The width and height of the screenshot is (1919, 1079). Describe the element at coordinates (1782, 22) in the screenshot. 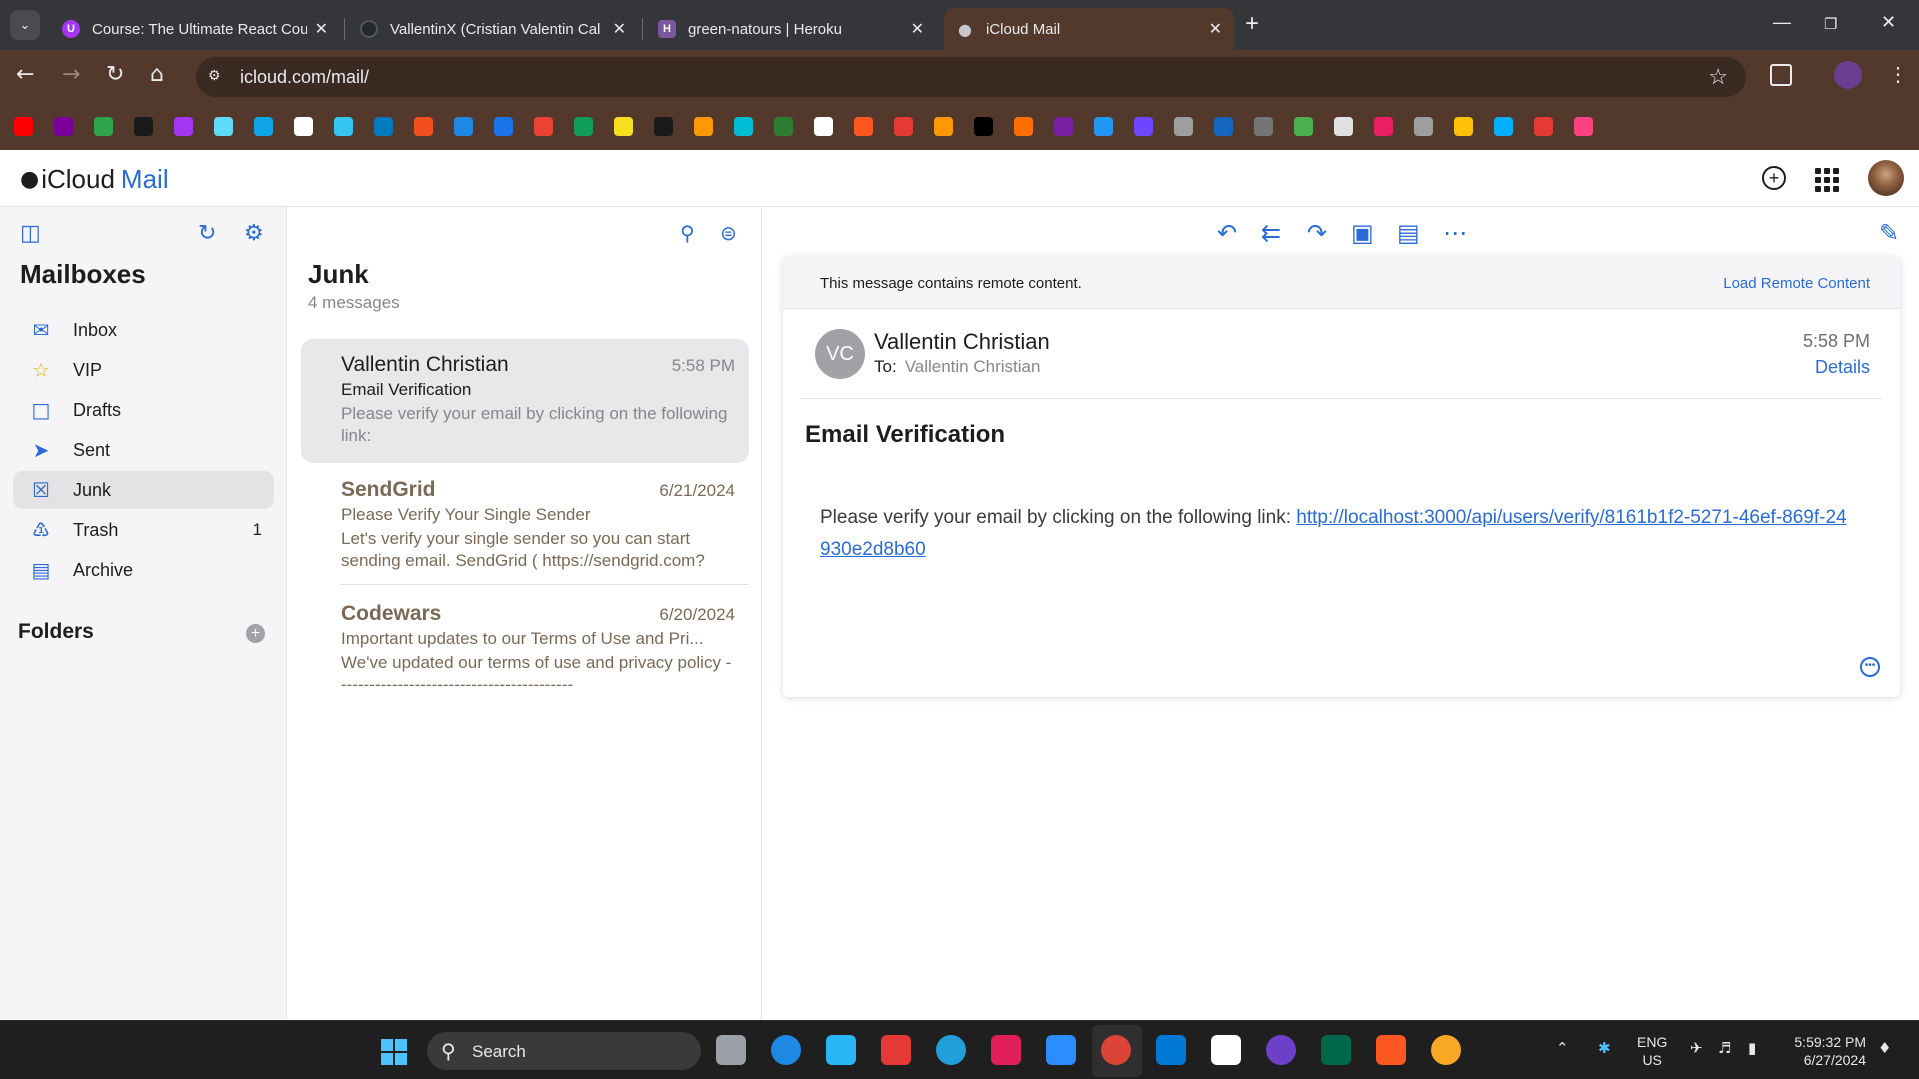

I see `minimize-icon: —` at that location.